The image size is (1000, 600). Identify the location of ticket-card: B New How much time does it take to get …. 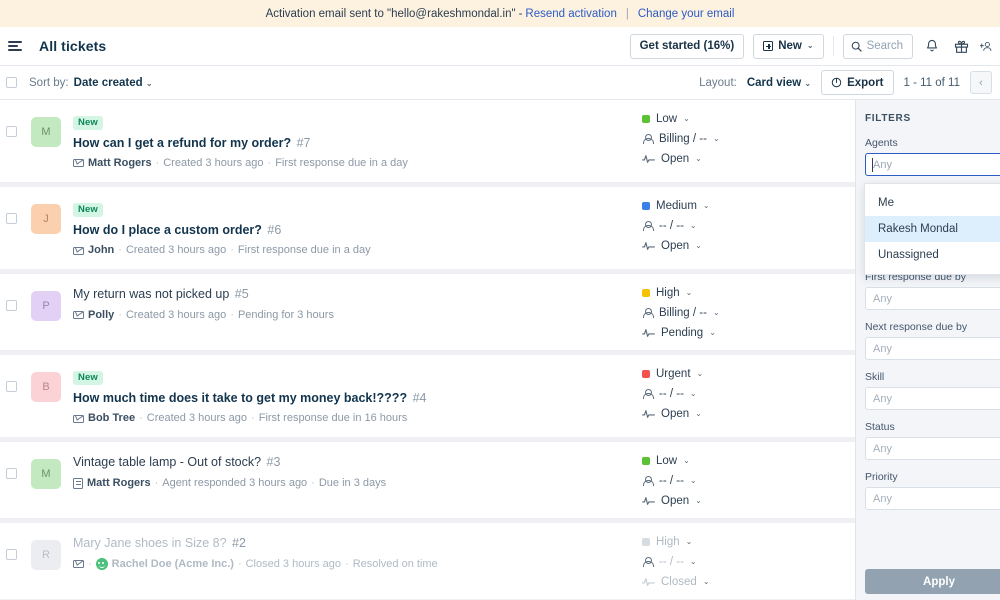
(427, 396).